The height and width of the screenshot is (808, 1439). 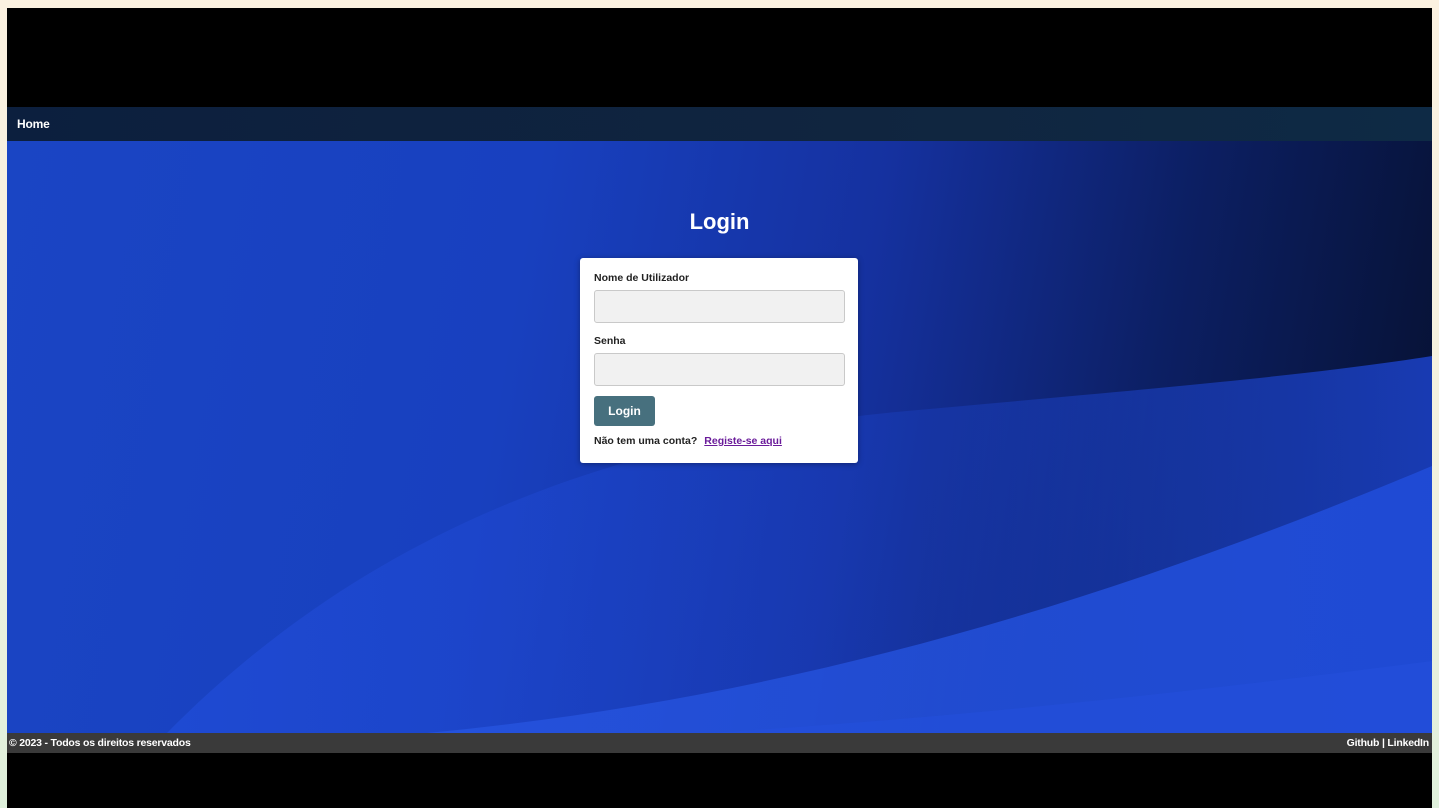 What do you see at coordinates (100, 743) in the screenshot?
I see `copyright-text: © 2023 - Todos os direitos reservados` at bounding box center [100, 743].